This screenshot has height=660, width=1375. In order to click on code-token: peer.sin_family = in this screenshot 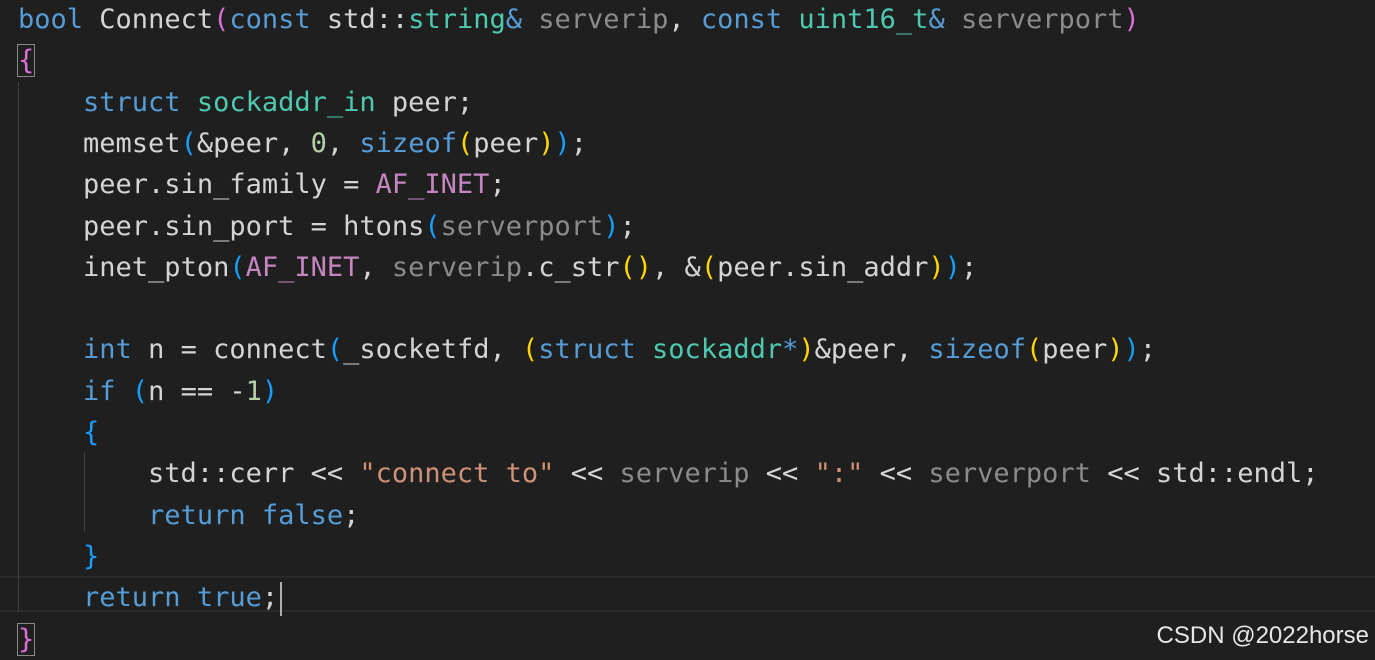, I will do `click(229, 185)`.